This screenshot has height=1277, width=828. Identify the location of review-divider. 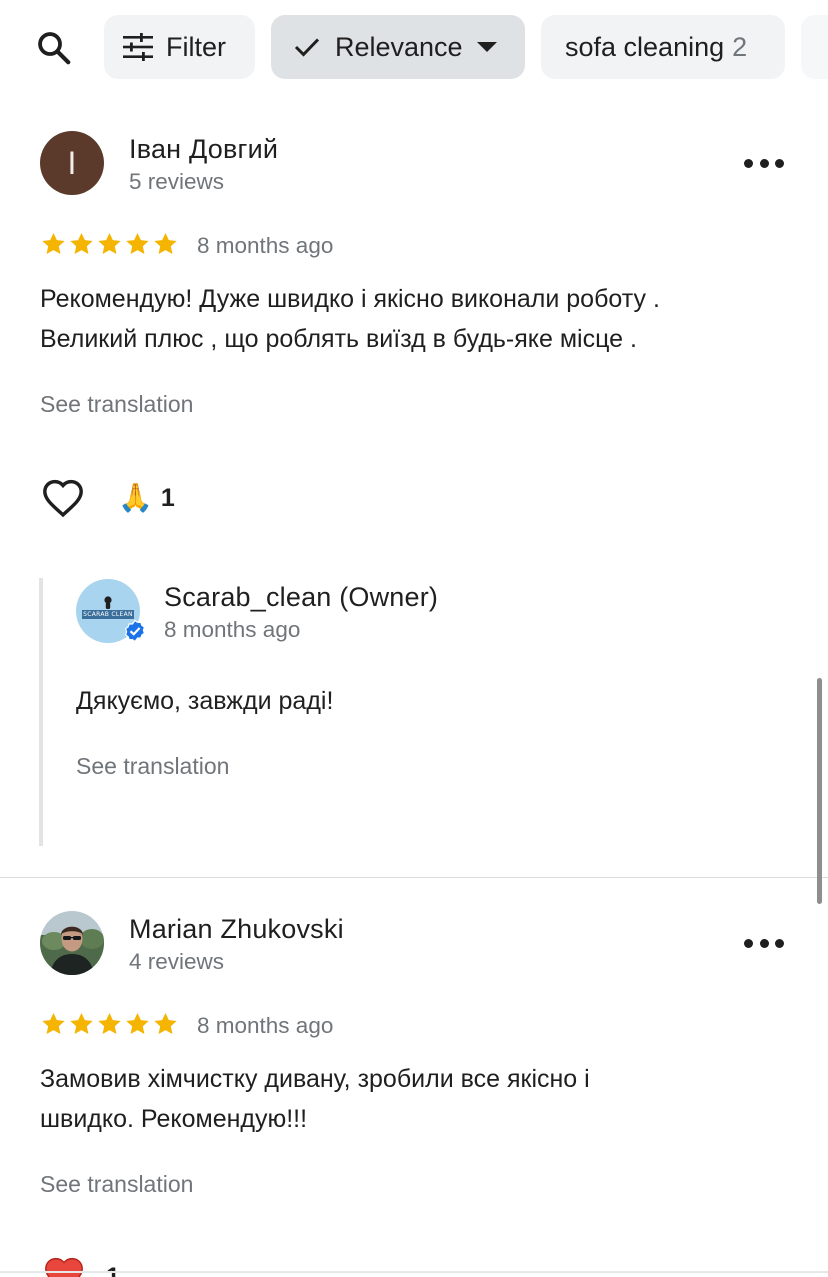
(414, 877).